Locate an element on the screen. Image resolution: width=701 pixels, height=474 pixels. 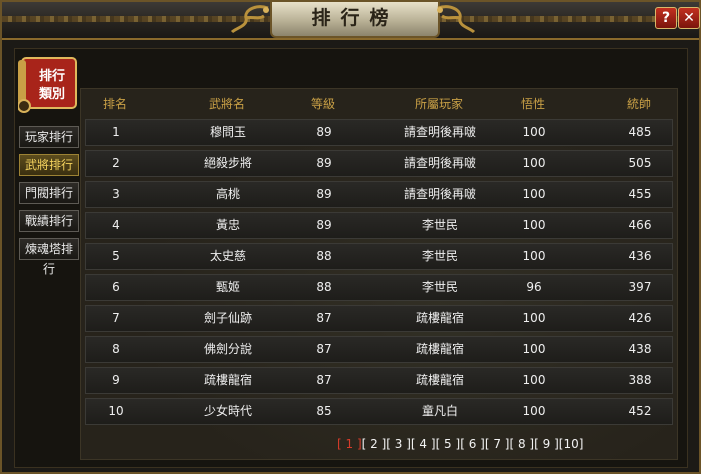
category-header-line2: 類別 is located at coordinates (51, 94).